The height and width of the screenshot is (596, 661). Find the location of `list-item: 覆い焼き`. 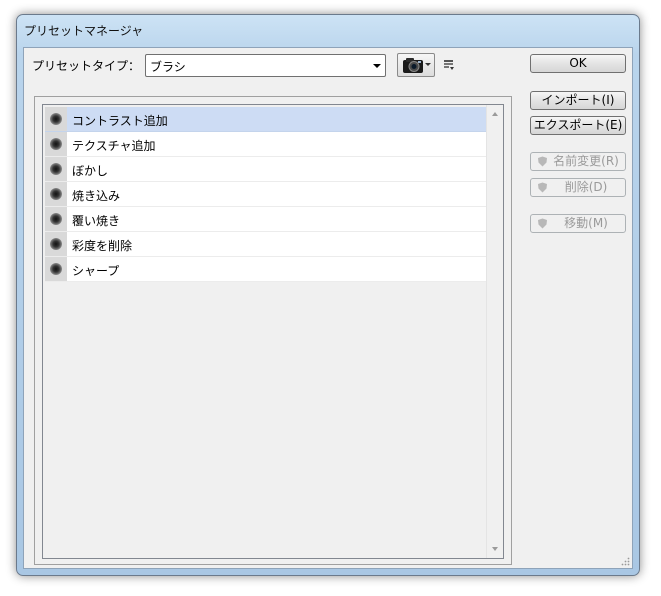

list-item: 覆い焼き is located at coordinates (265, 219).